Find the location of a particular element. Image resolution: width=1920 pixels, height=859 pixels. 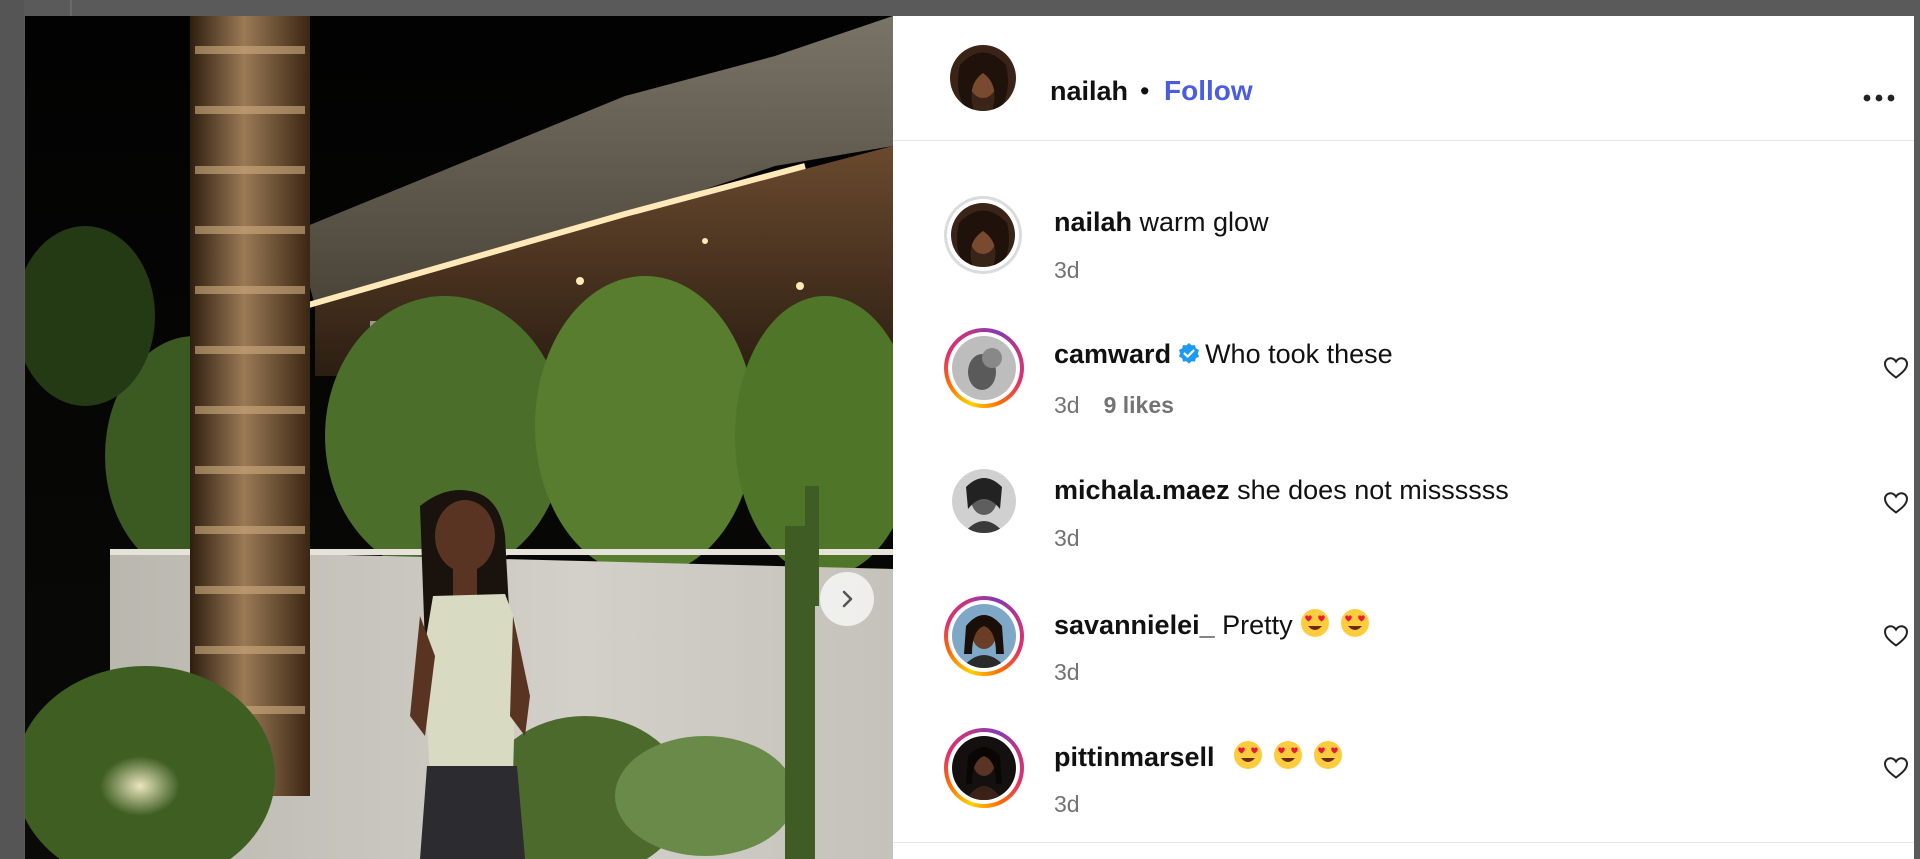

post-author-avatar is located at coordinates (983, 78).